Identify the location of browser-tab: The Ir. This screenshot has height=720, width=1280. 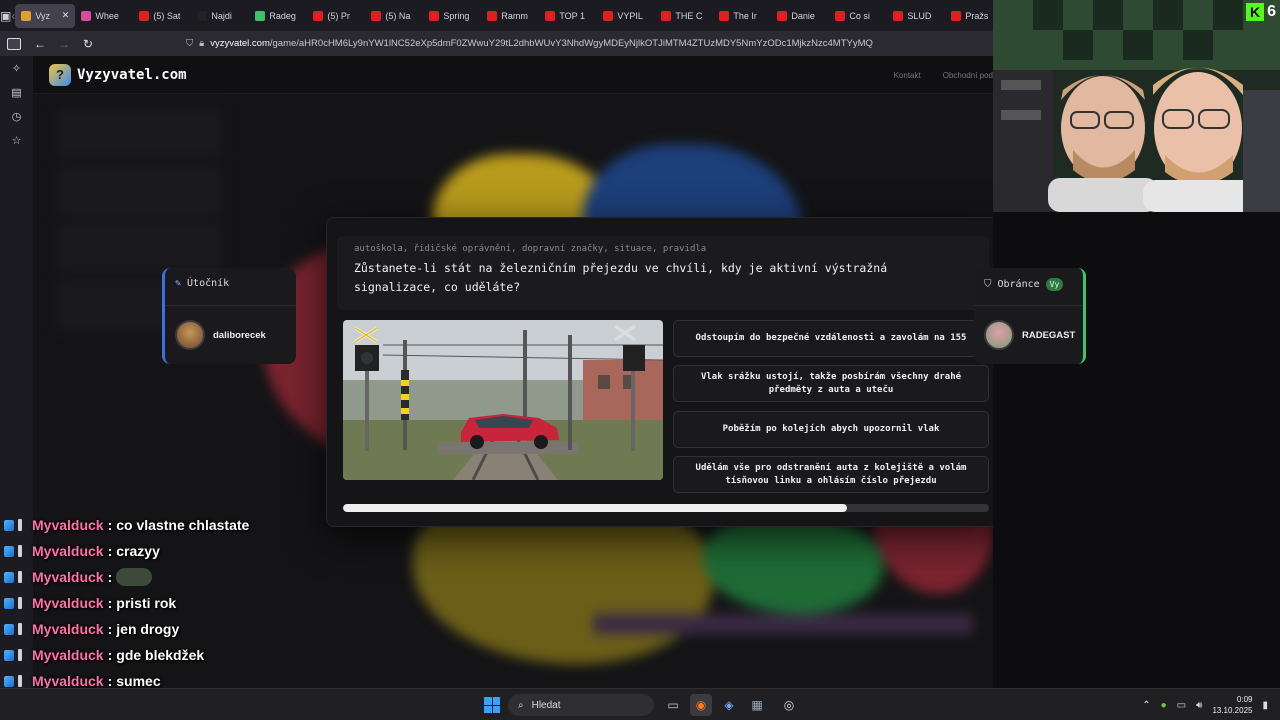
(742, 16).